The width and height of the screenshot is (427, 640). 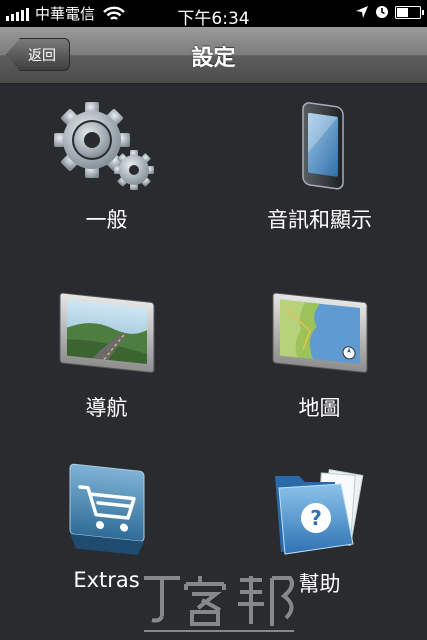 I want to click on alarm-clock-icon, so click(x=382, y=12).